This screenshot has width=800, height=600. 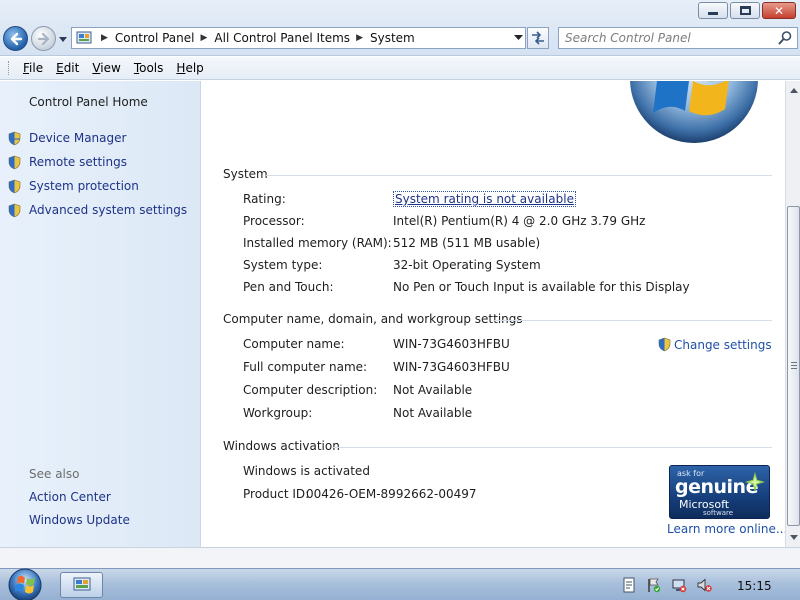 I want to click on menu-view: View, so click(x=106, y=68).